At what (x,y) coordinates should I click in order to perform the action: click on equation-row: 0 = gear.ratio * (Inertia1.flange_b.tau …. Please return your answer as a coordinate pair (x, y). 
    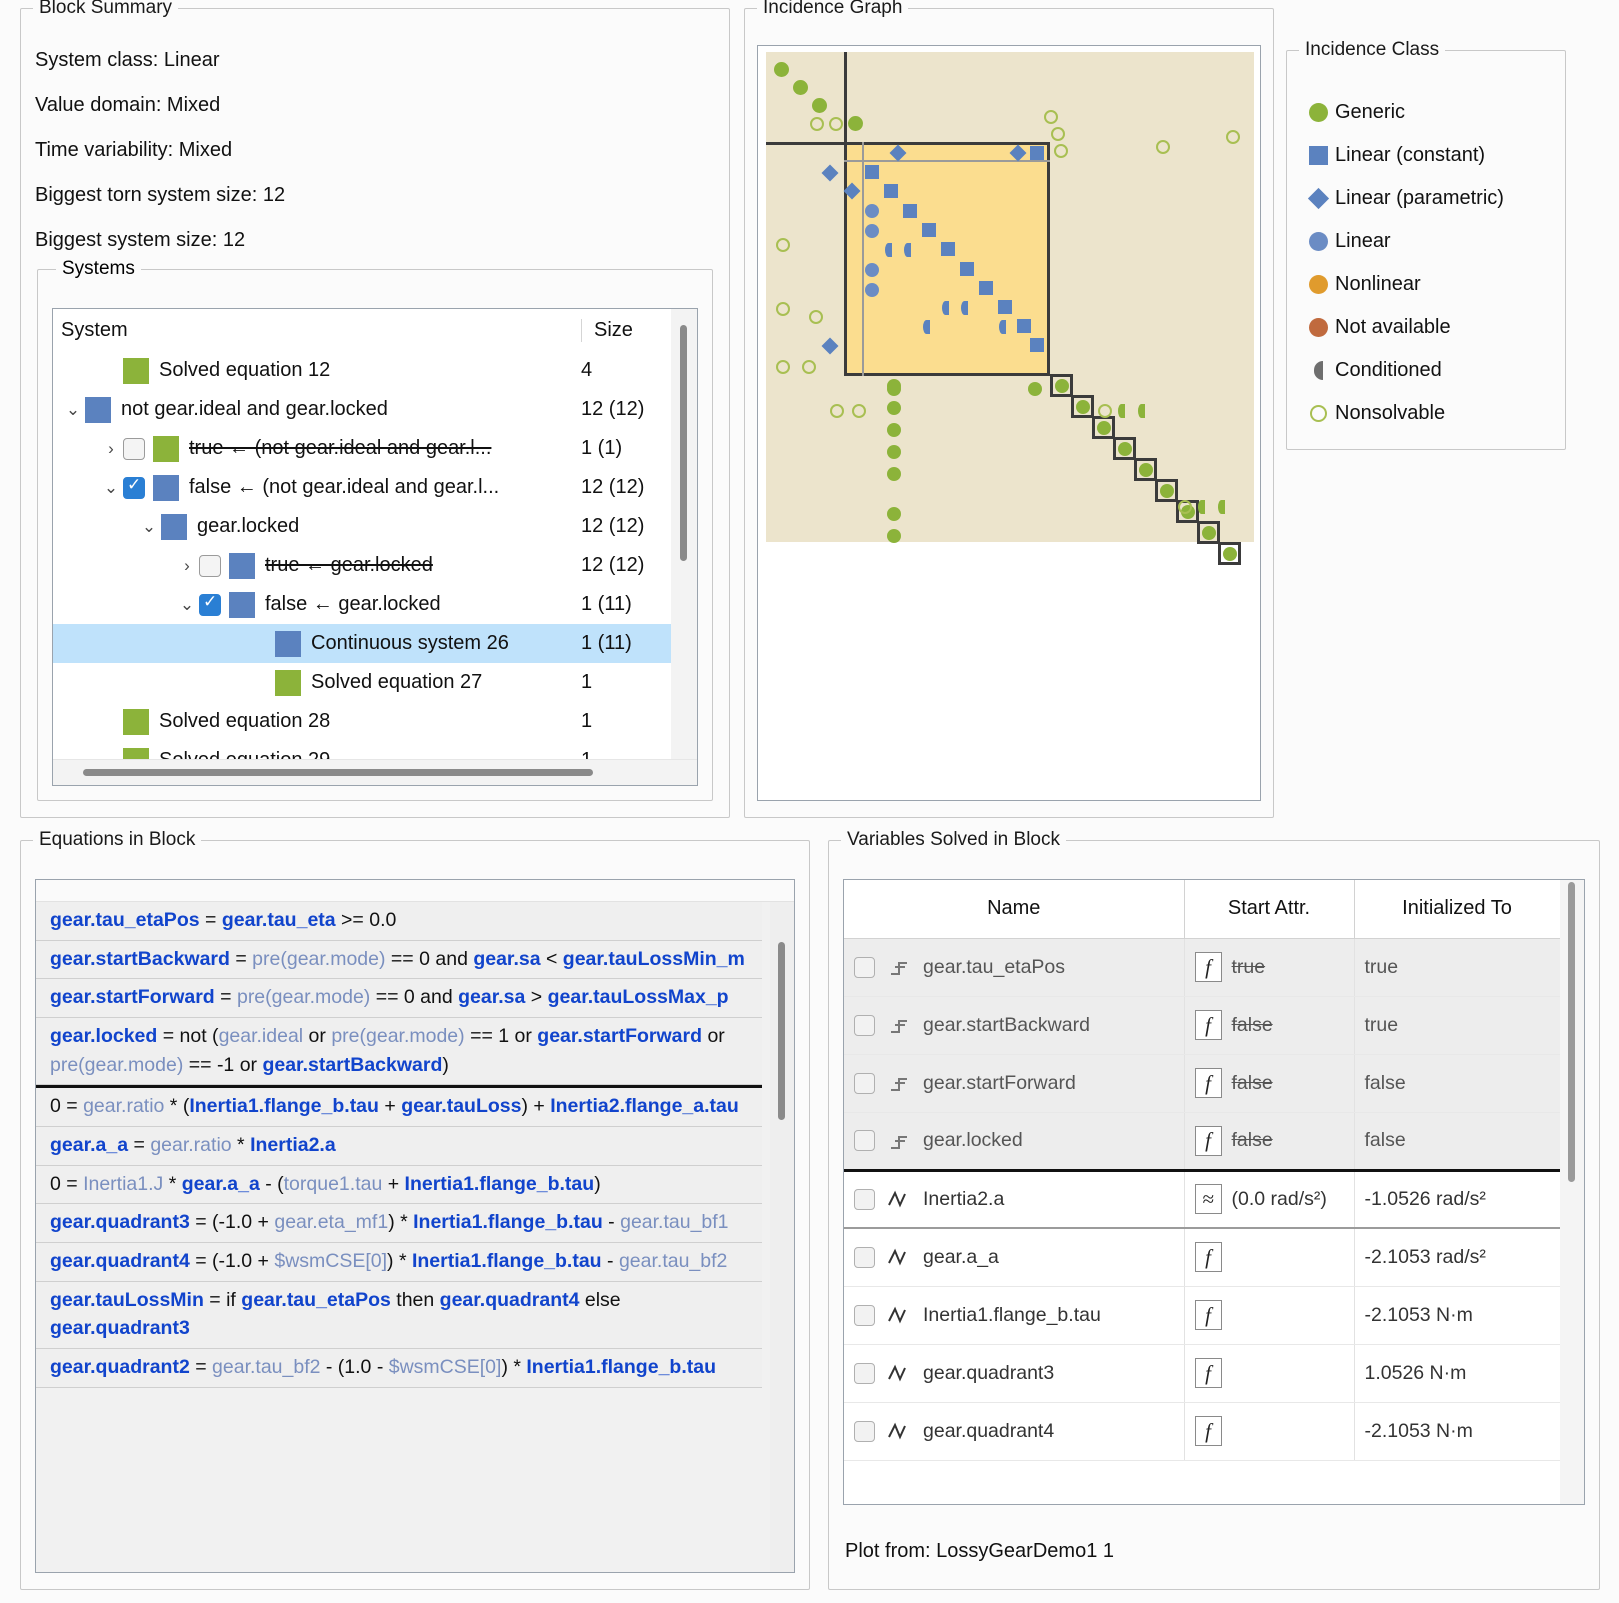
    Looking at the image, I should click on (399, 1106).